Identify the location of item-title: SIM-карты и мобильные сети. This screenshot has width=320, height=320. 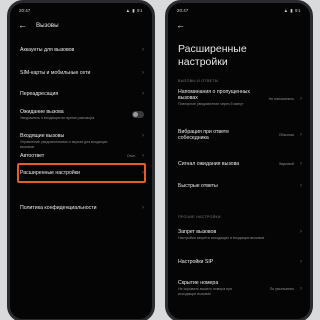
(55, 73).